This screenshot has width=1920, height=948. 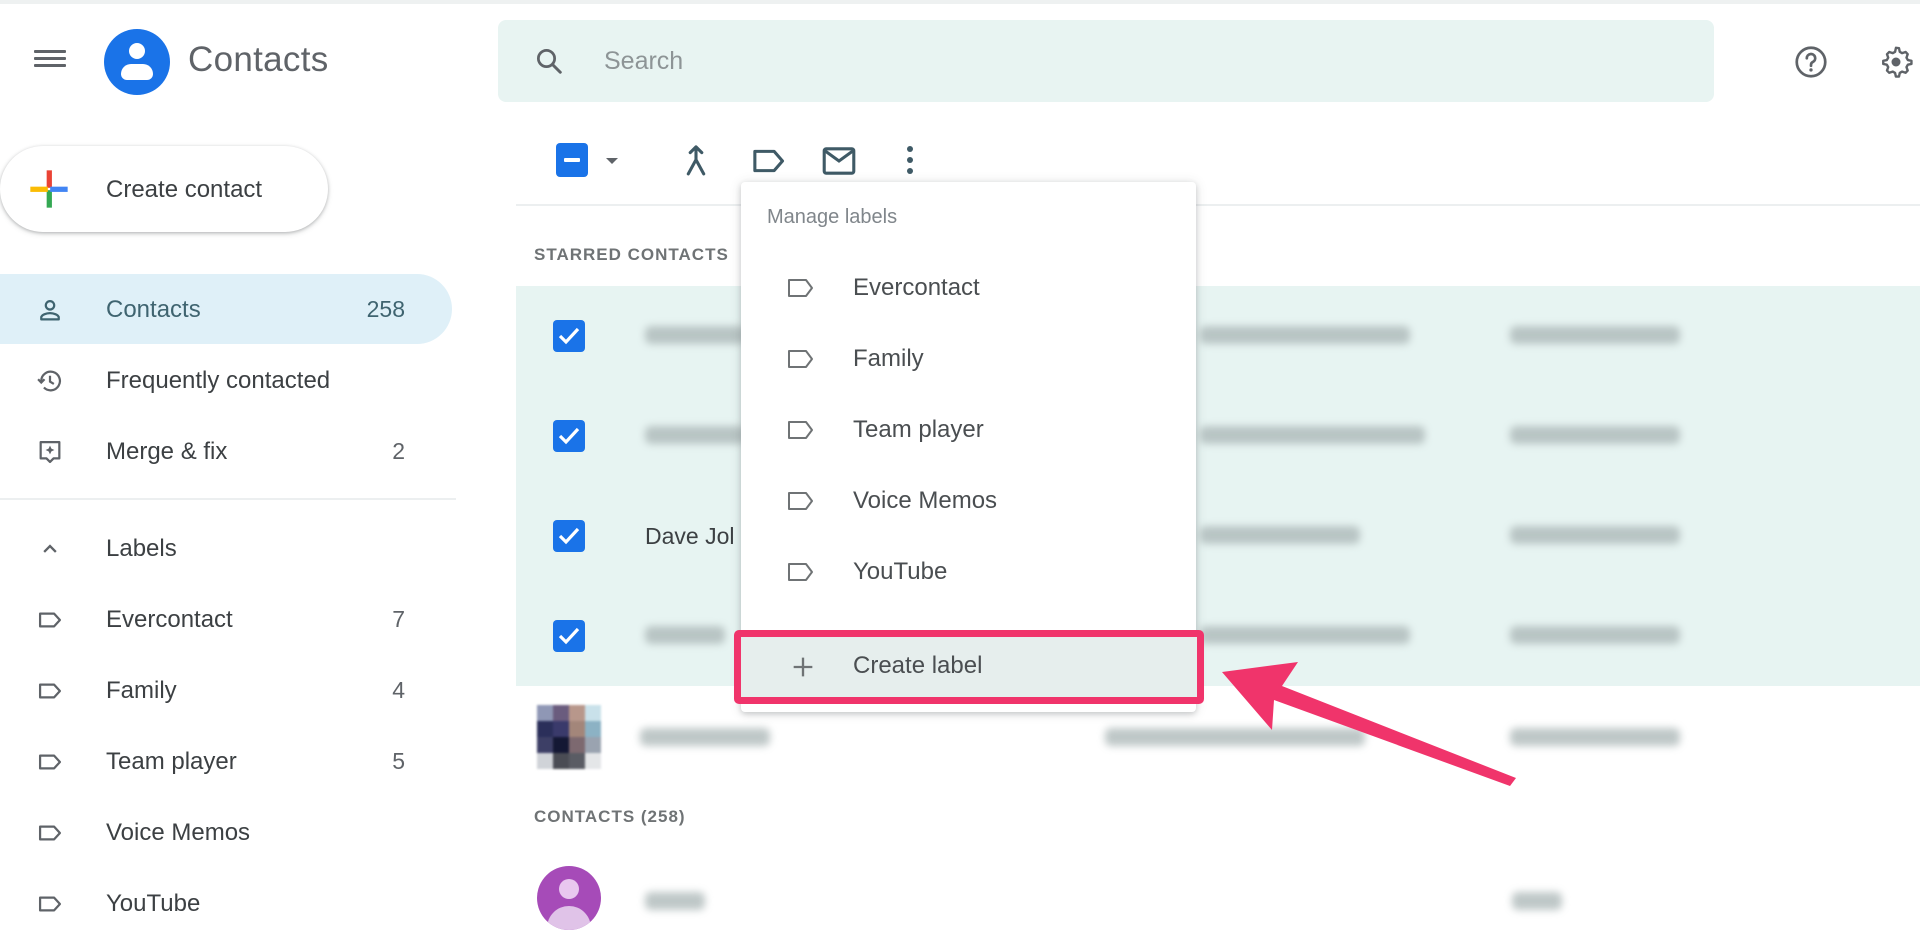 What do you see at coordinates (888, 358) in the screenshot?
I see `menu-item-label: Family` at bounding box center [888, 358].